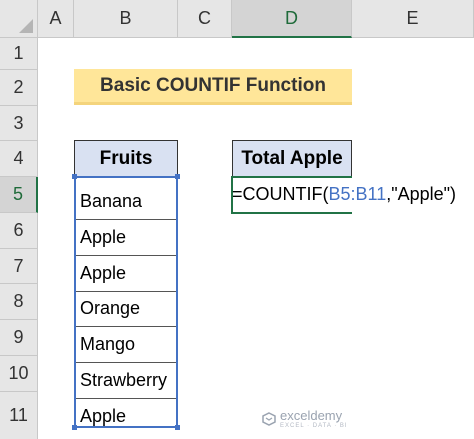 The image size is (474, 439). I want to click on fruit-cell: Strawberry, so click(126, 381).